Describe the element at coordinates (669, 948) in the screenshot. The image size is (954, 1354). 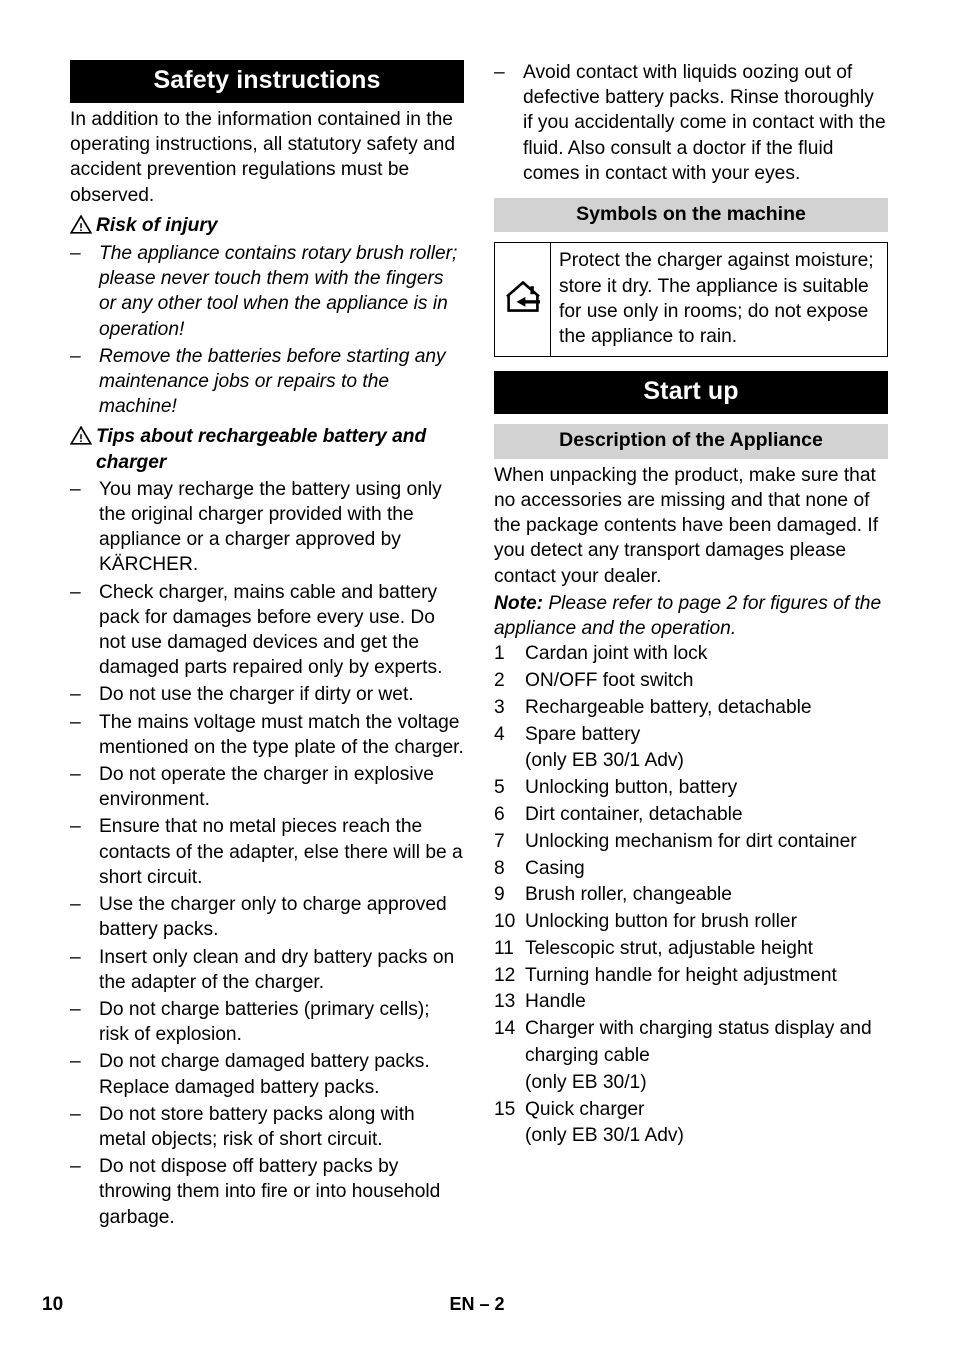
I see `item-label: Telescopic strut, adjustable height` at that location.